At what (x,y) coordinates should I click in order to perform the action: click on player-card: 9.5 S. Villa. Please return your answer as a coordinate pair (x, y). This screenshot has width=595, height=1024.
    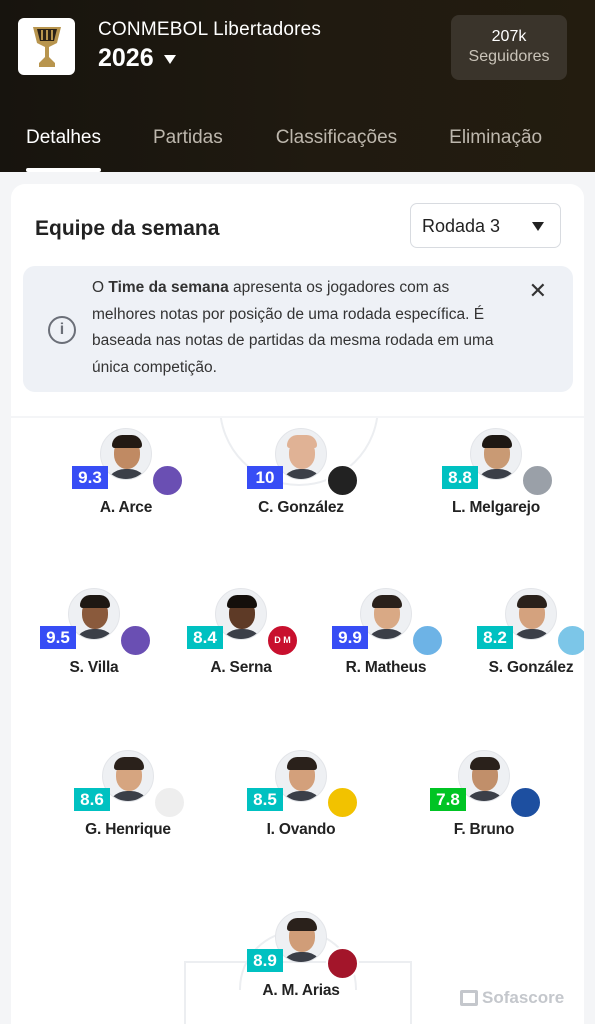
    Looking at the image, I should click on (94, 633).